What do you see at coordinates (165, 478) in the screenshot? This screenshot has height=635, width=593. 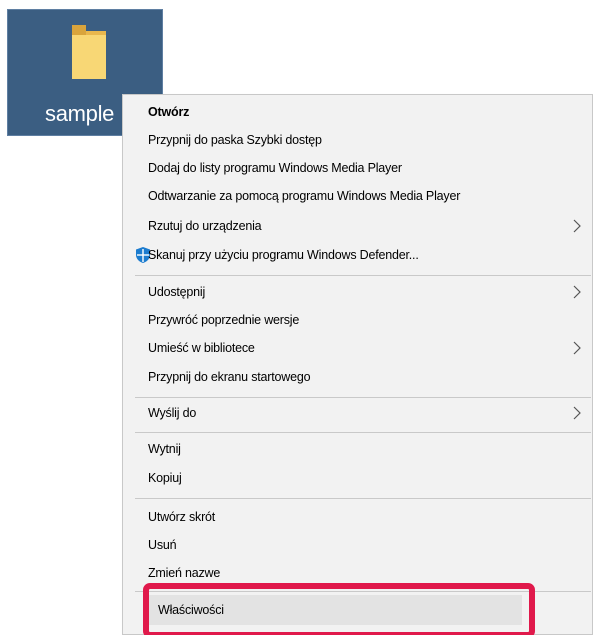 I see `menu-item-label: Kopiuj` at bounding box center [165, 478].